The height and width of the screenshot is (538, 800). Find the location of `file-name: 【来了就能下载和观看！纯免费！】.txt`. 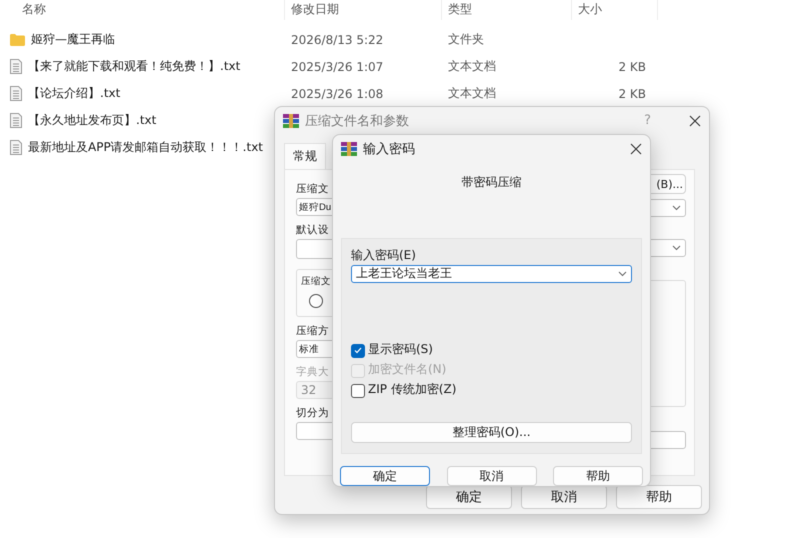

file-name: 【来了就能下载和观看！纯免费！】.txt is located at coordinates (134, 66).